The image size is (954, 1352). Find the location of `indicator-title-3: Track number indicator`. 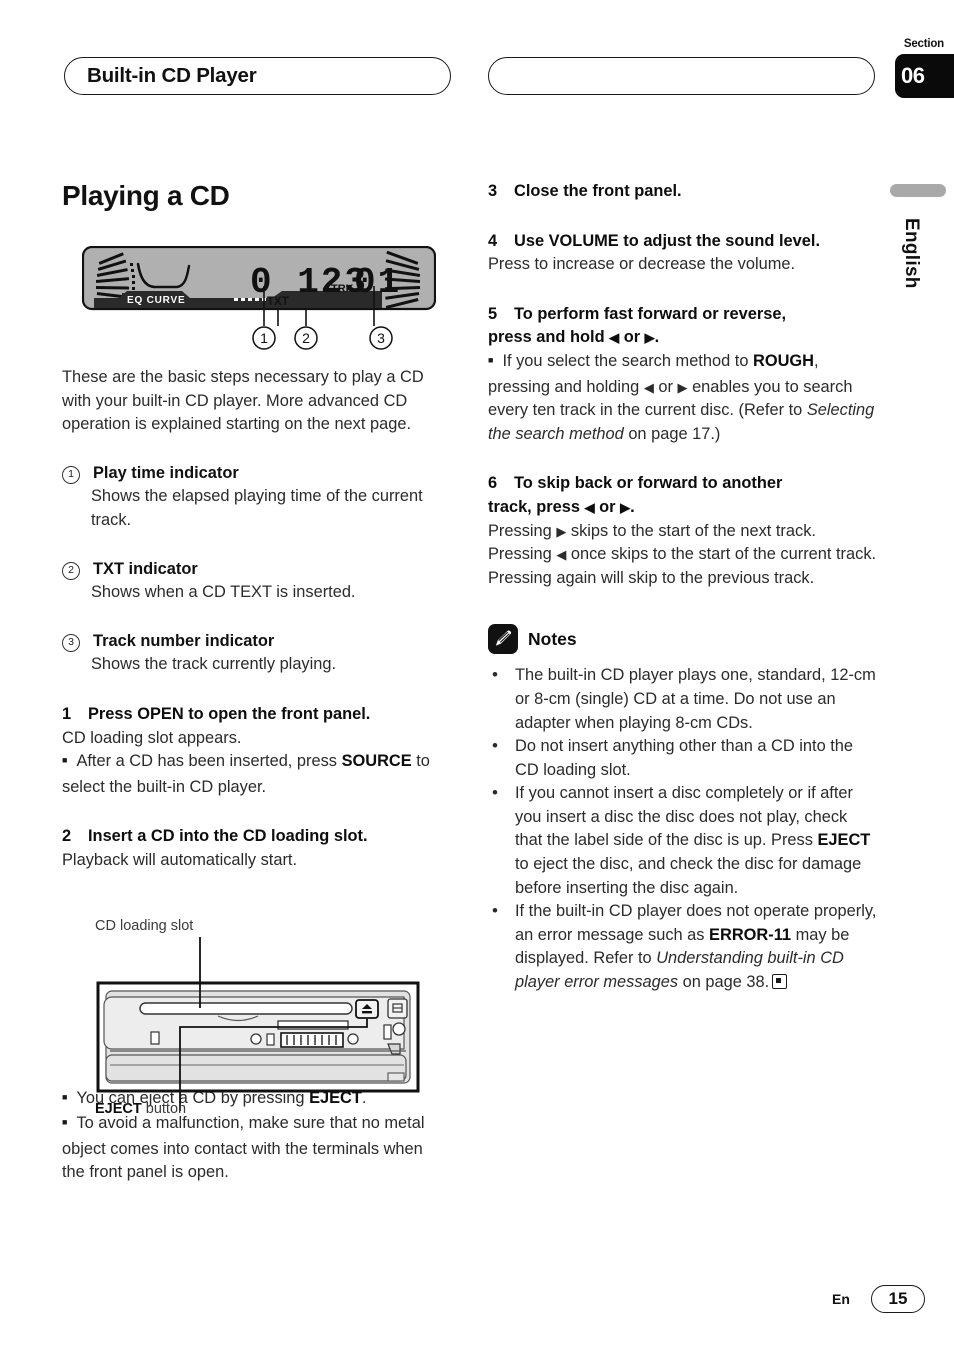

indicator-title-3: Track number indicator is located at coordinates (184, 640).